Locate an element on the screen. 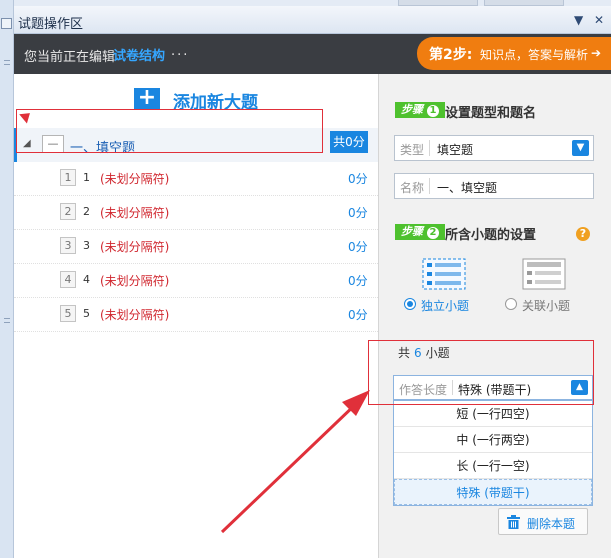 The height and width of the screenshot is (558, 611). question-row: 1 1 (未划分隔符) 0分 is located at coordinates (196, 179).